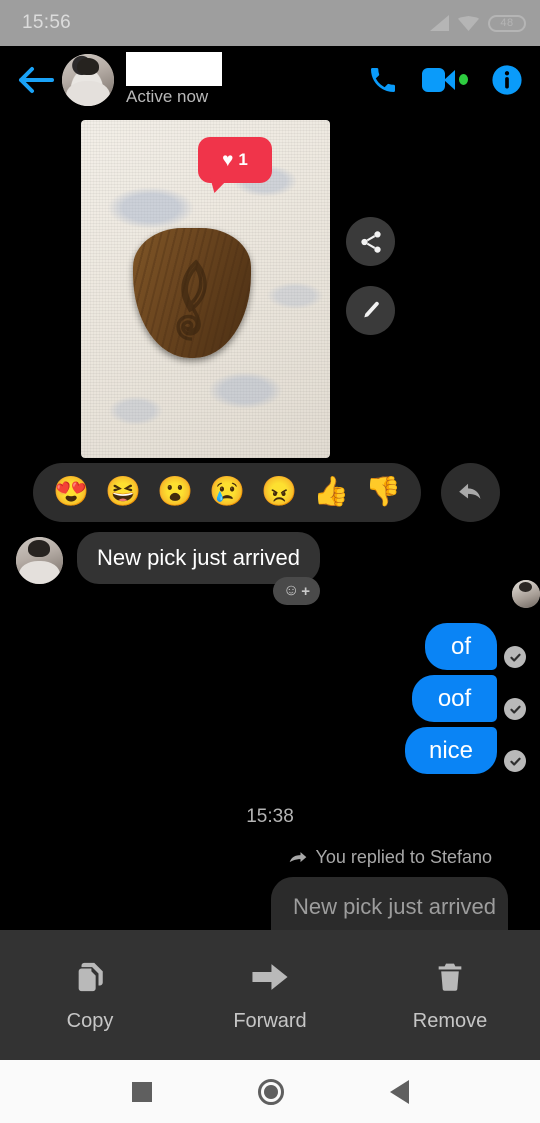 This screenshot has height=1123, width=540. Describe the element at coordinates (468, 23) in the screenshot. I see `wifi-icon` at that location.